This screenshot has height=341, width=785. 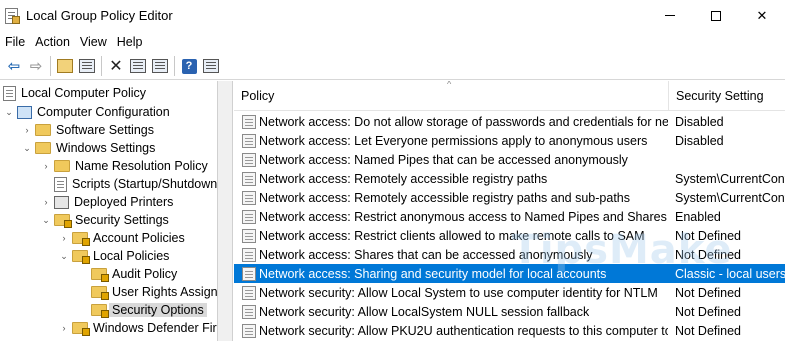 I want to click on column-header-policy: Policy ^, so click(x=451, y=96).